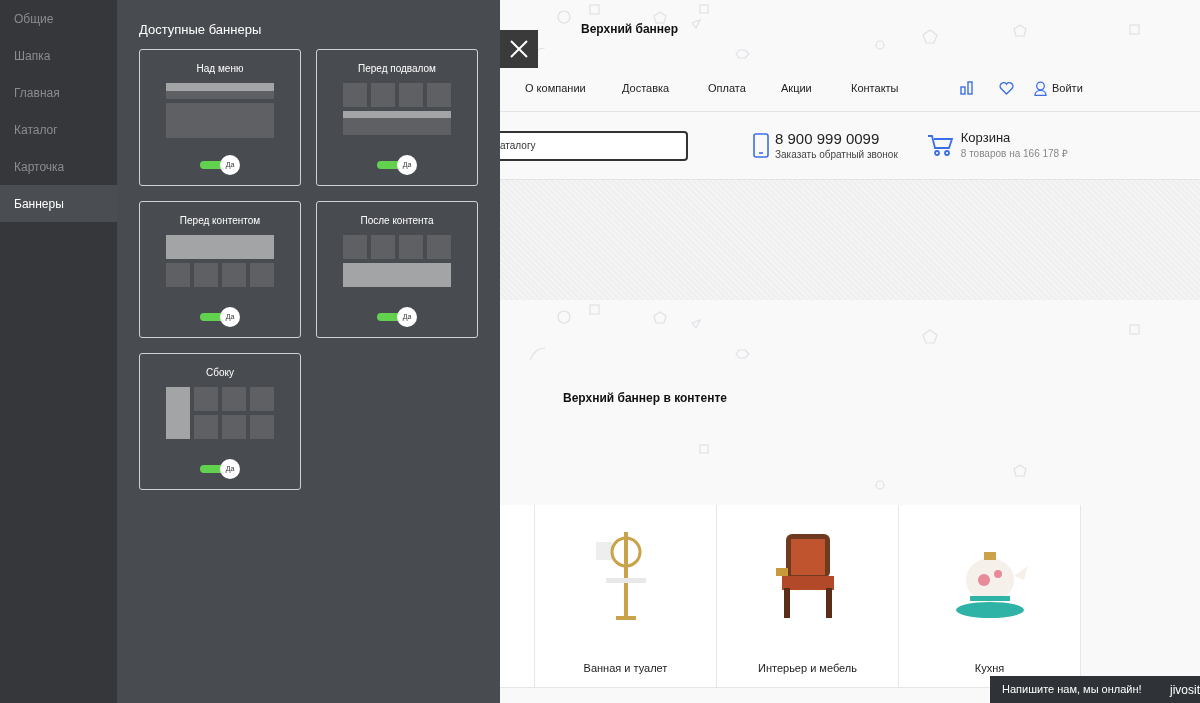  I want to click on close-icon, so click(519, 49).